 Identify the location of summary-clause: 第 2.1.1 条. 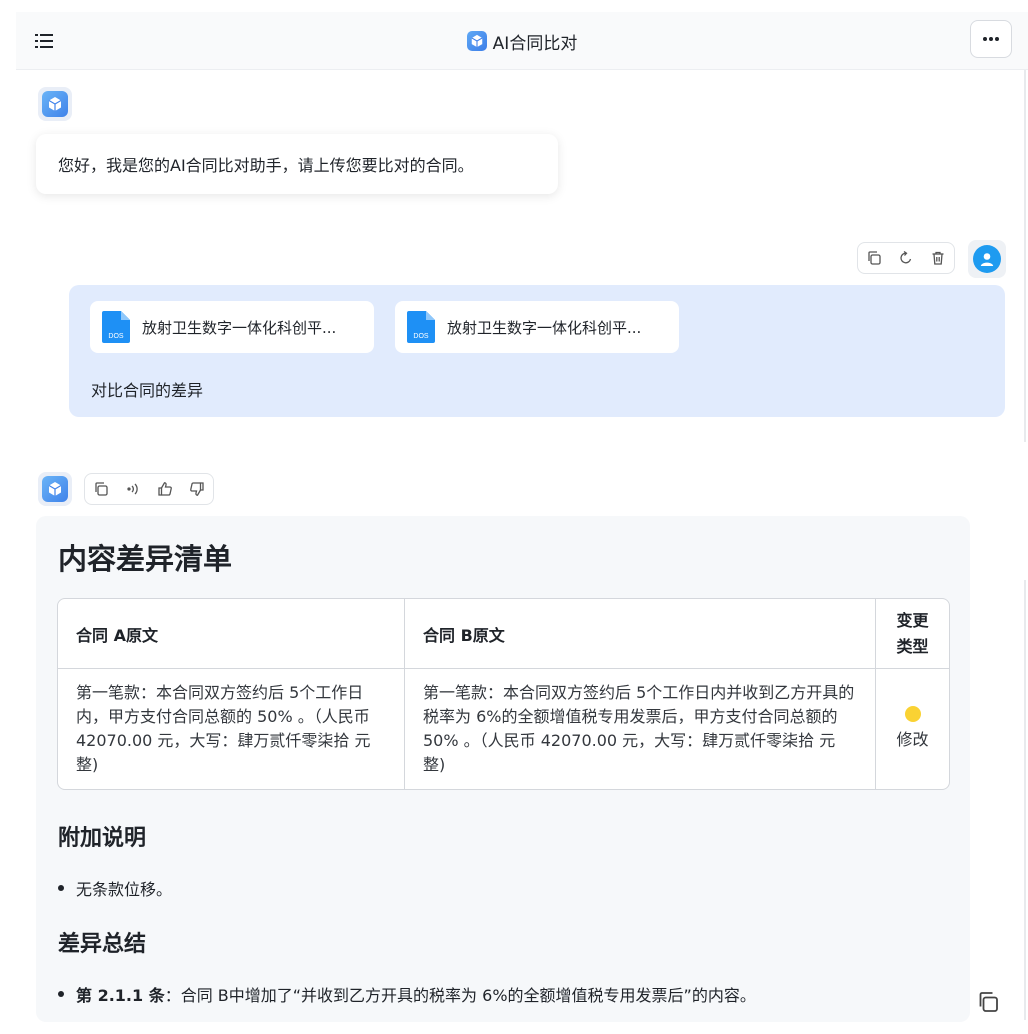
(120, 995).